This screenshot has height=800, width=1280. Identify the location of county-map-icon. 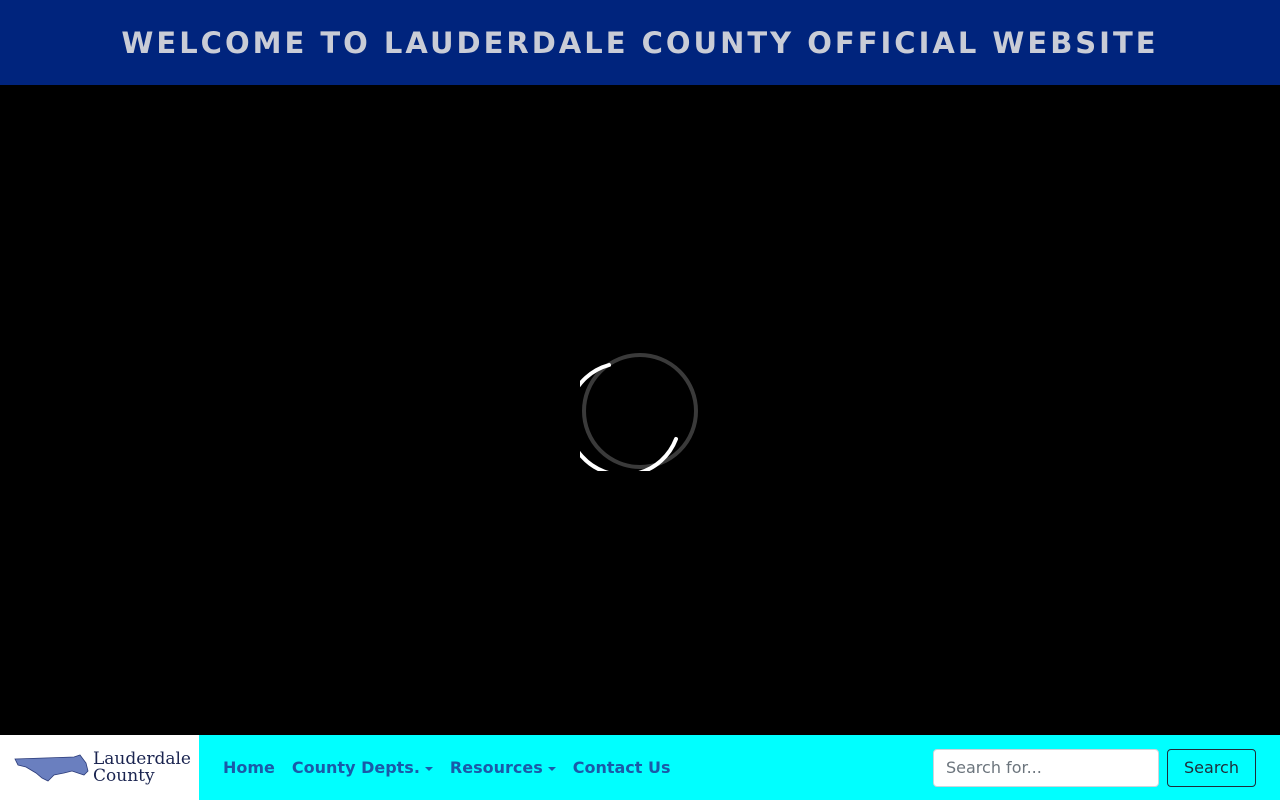
(51, 767).